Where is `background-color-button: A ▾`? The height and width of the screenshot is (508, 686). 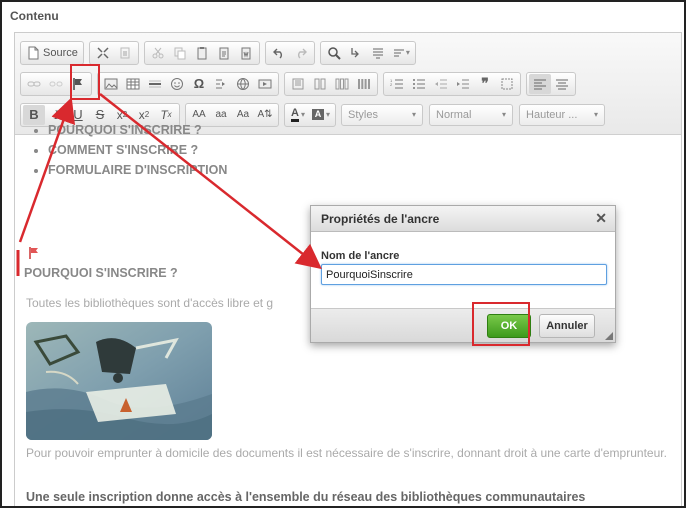 background-color-button: A ▾ is located at coordinates (321, 115).